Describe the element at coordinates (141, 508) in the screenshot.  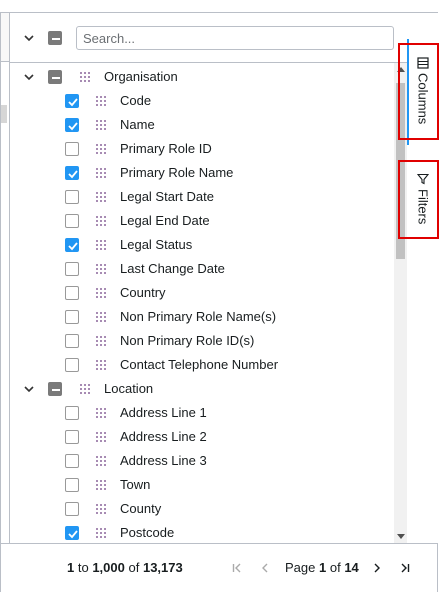
I see `column-label: County` at that location.